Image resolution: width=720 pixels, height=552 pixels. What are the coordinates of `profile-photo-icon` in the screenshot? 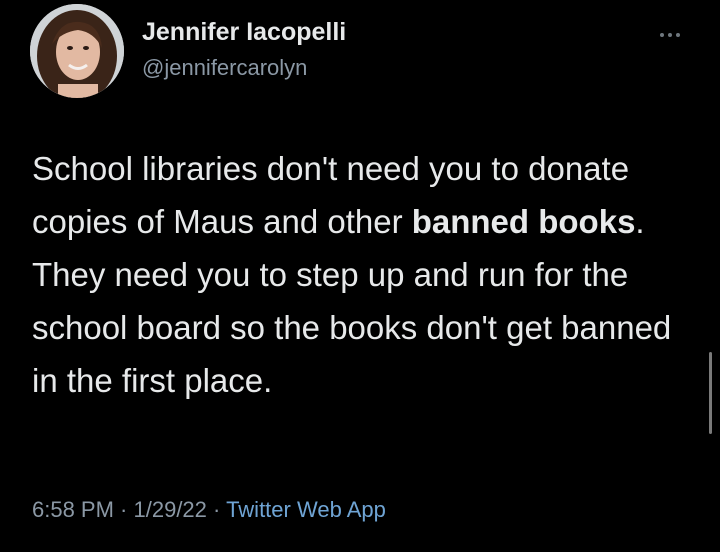 It's located at (77, 51).